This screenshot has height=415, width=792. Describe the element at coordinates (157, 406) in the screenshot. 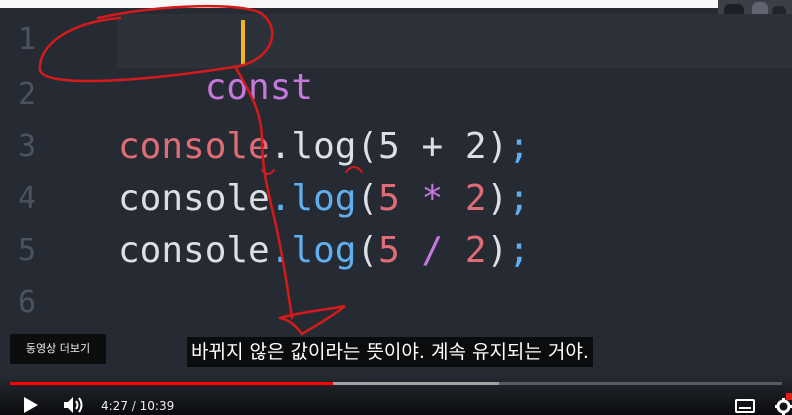

I see `duration: 10:39` at that location.